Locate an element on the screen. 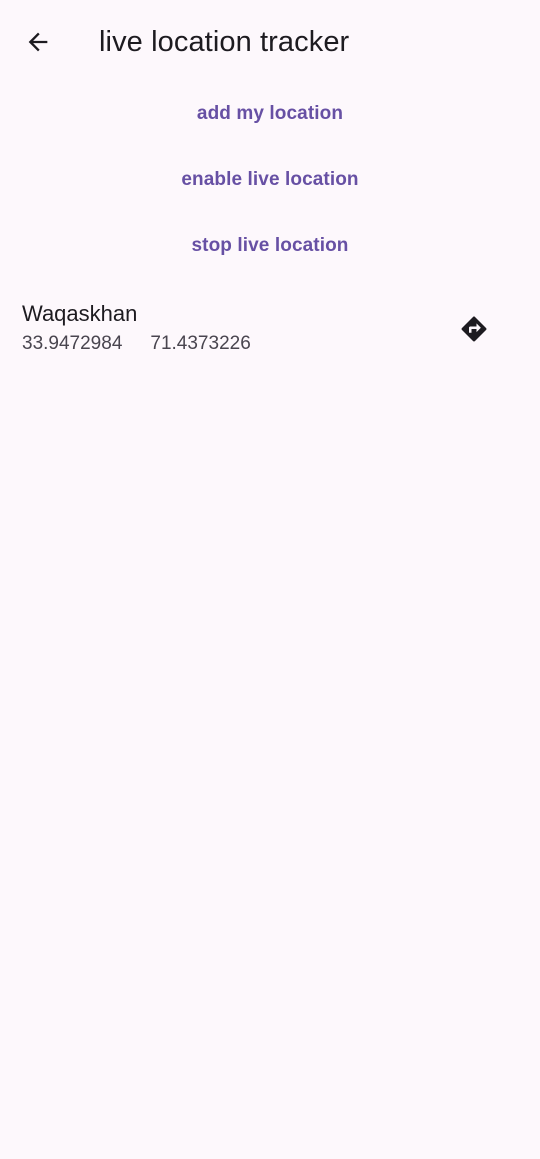 The height and width of the screenshot is (1159, 540). location-coordinates: 33.9472984 71.4373226 is located at coordinates (136, 344).